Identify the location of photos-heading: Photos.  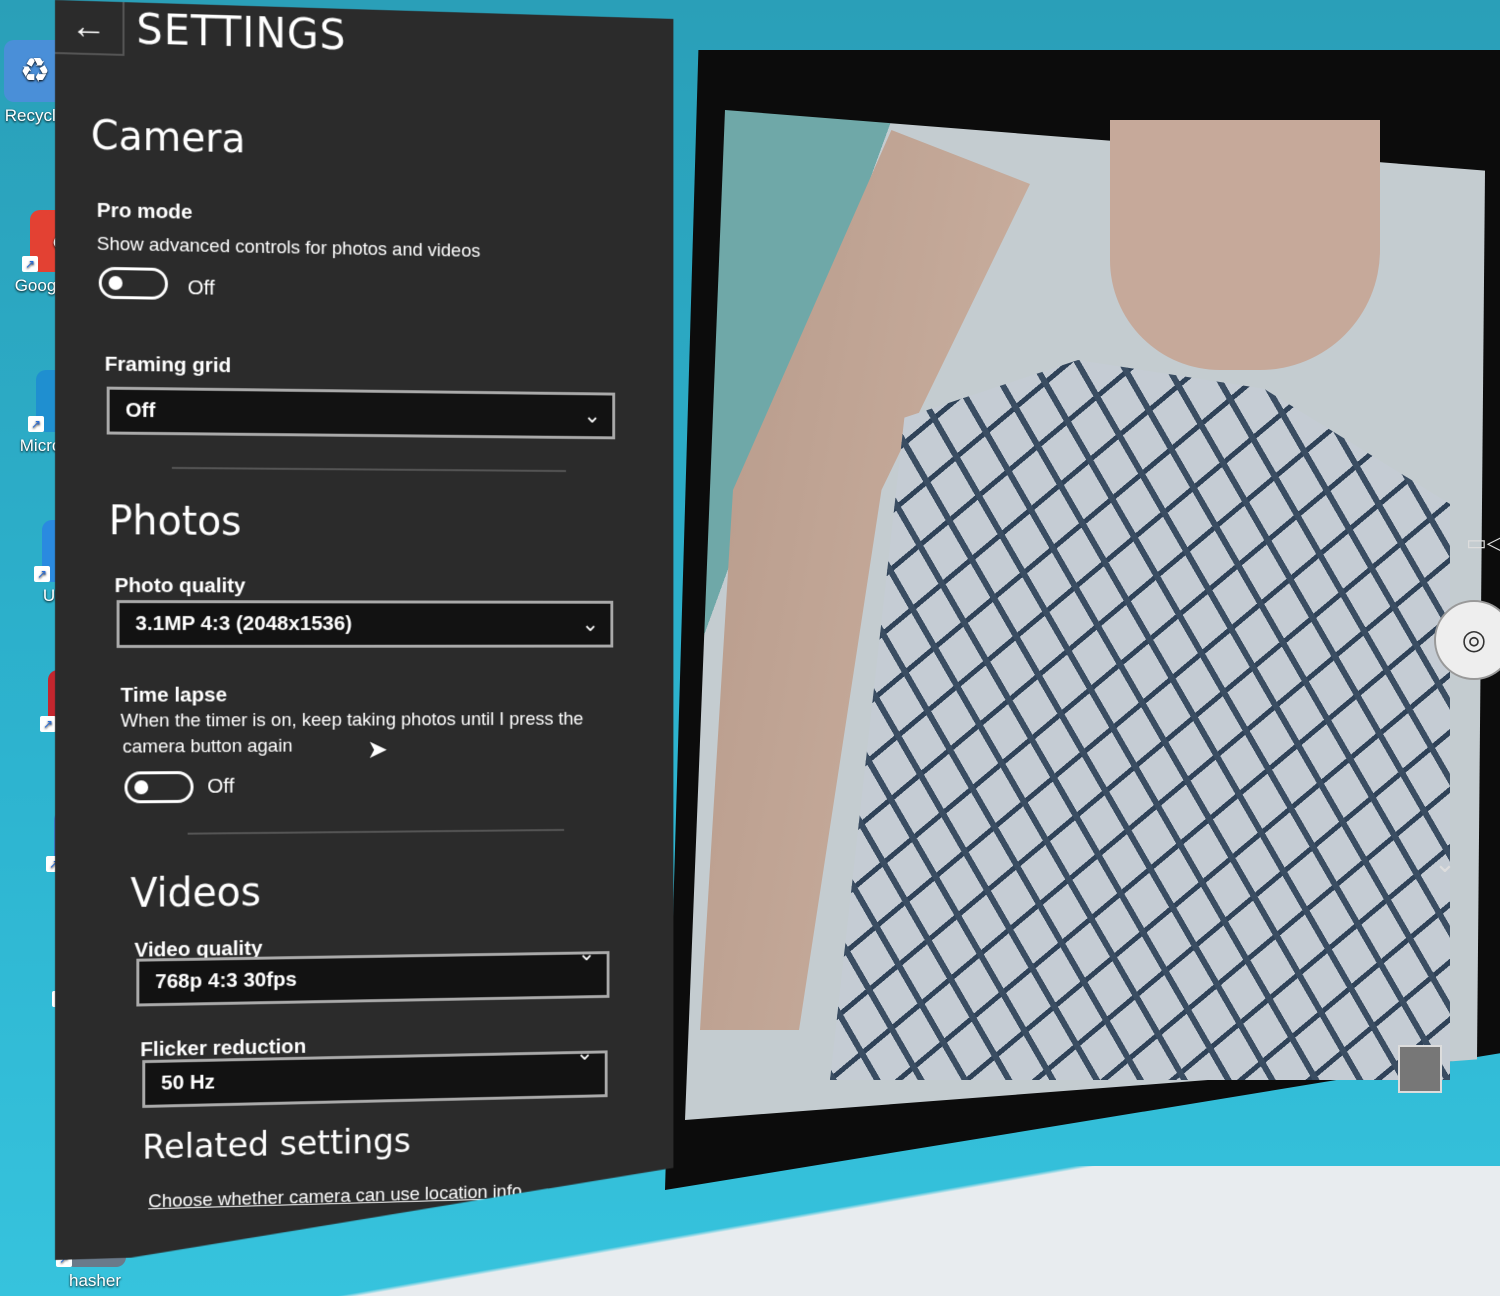
(175, 521).